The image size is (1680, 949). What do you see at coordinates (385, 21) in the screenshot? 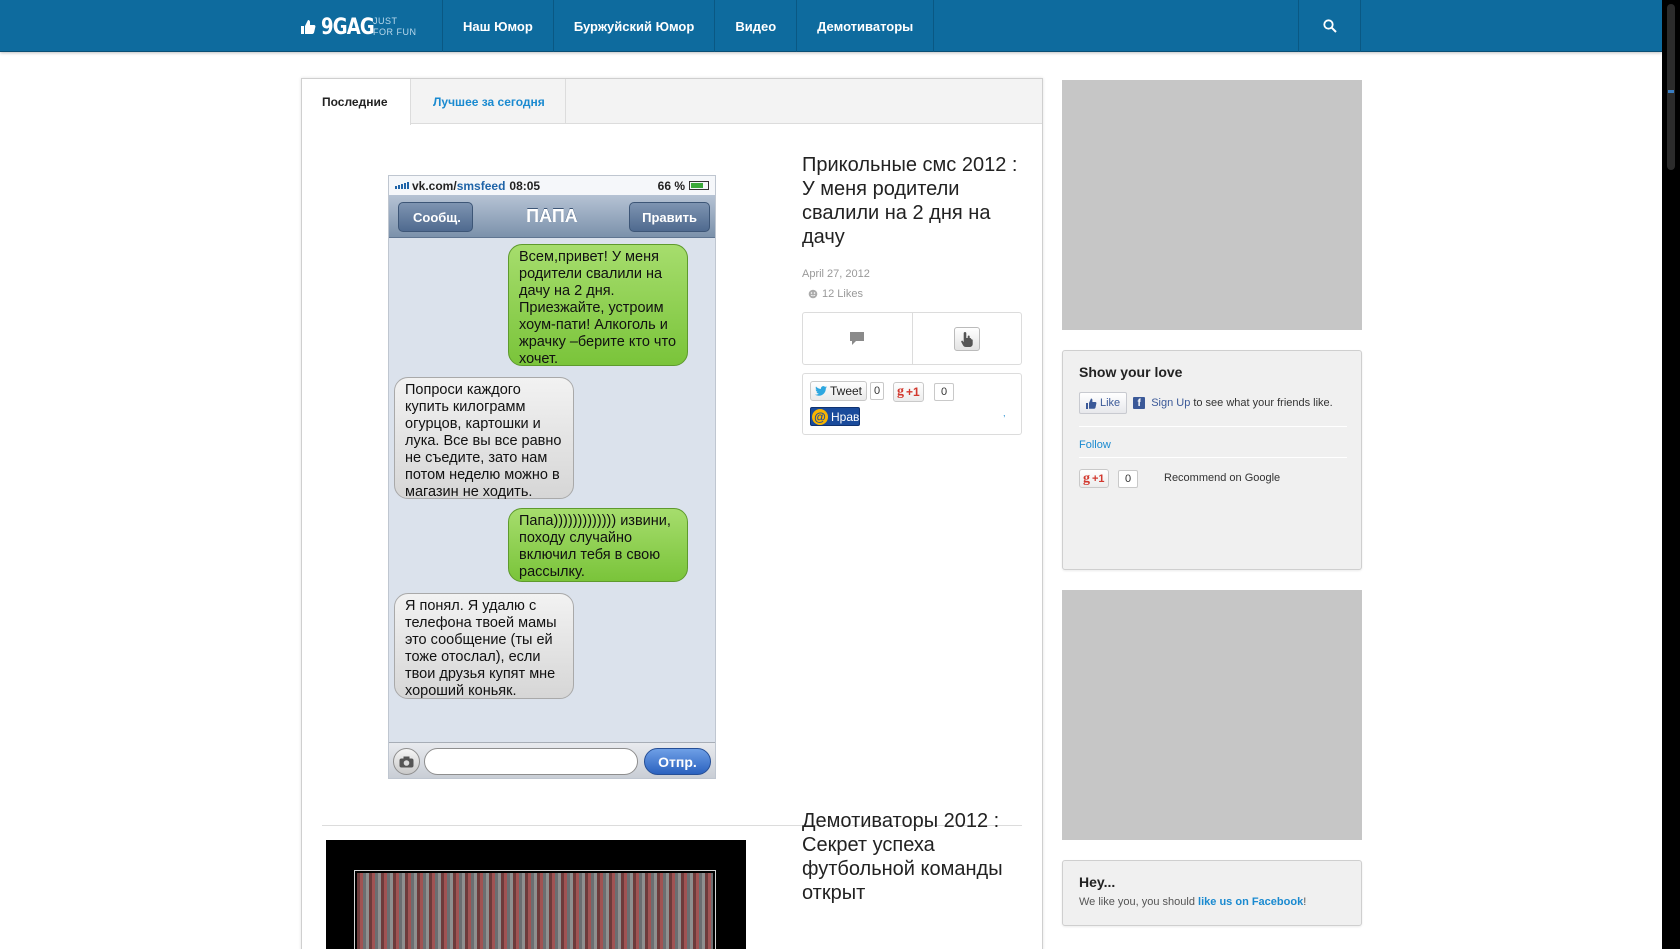
I see `tagline-line-1: JUST` at bounding box center [385, 21].